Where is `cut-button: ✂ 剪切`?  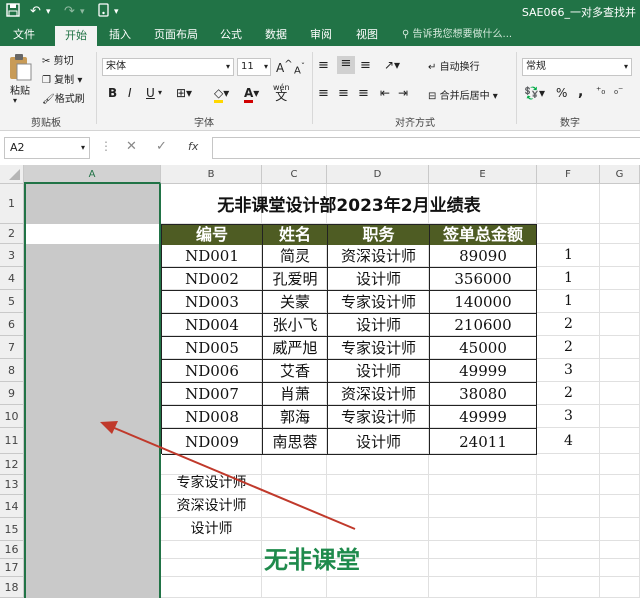 cut-button: ✂ 剪切 is located at coordinates (58, 59).